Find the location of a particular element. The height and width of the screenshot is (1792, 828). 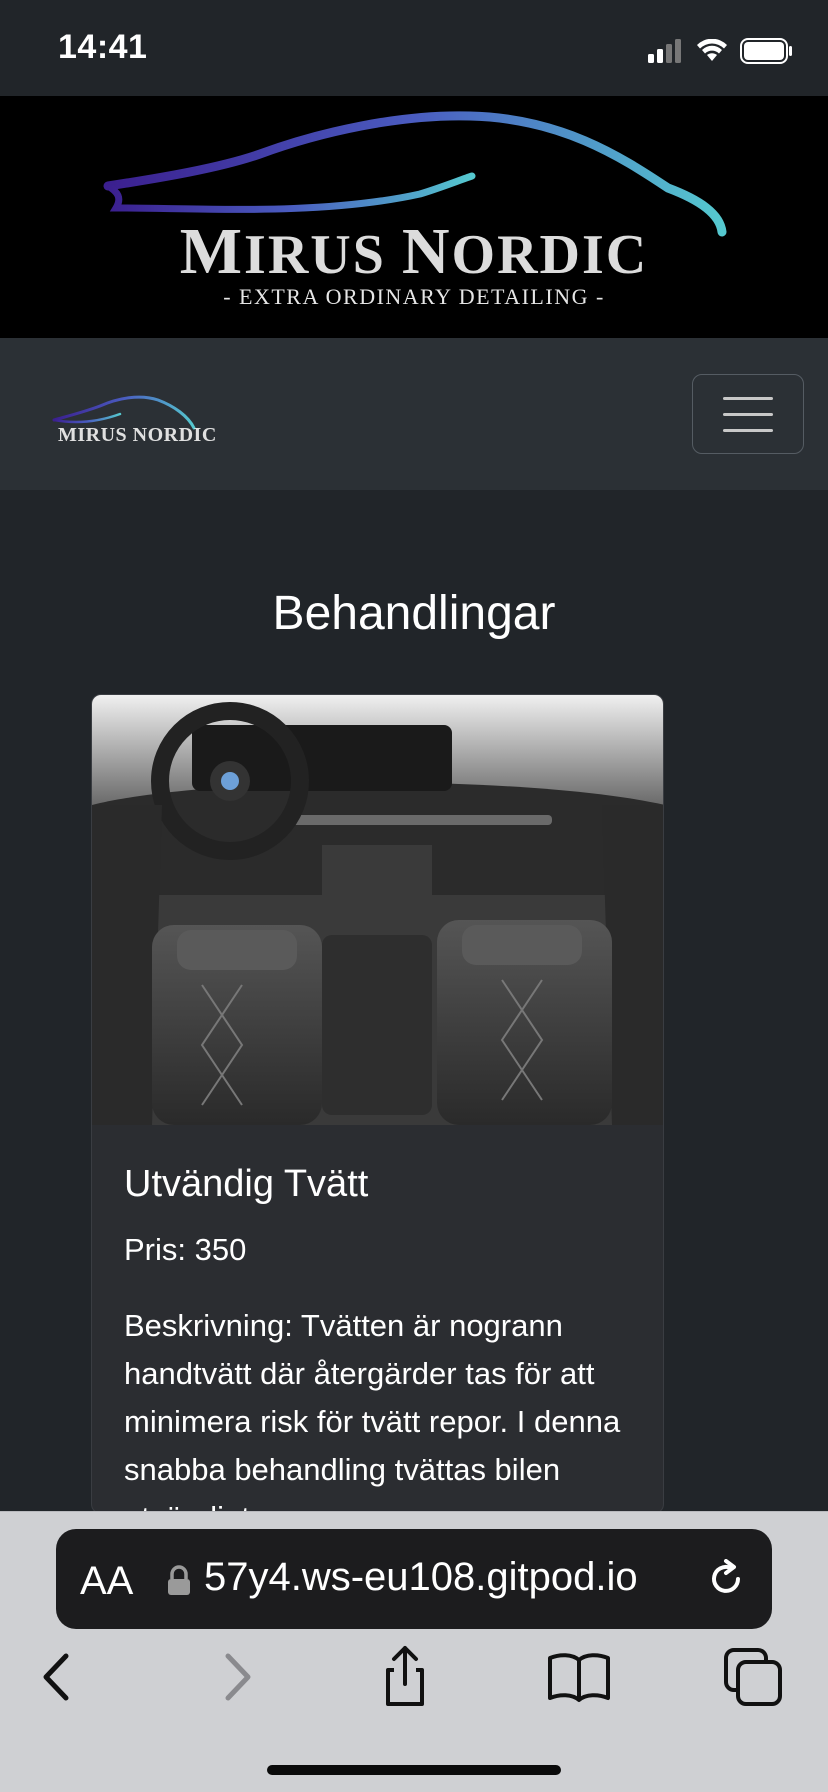

navbar-logo-text: MIRUS NORDIC is located at coordinates (137, 435).